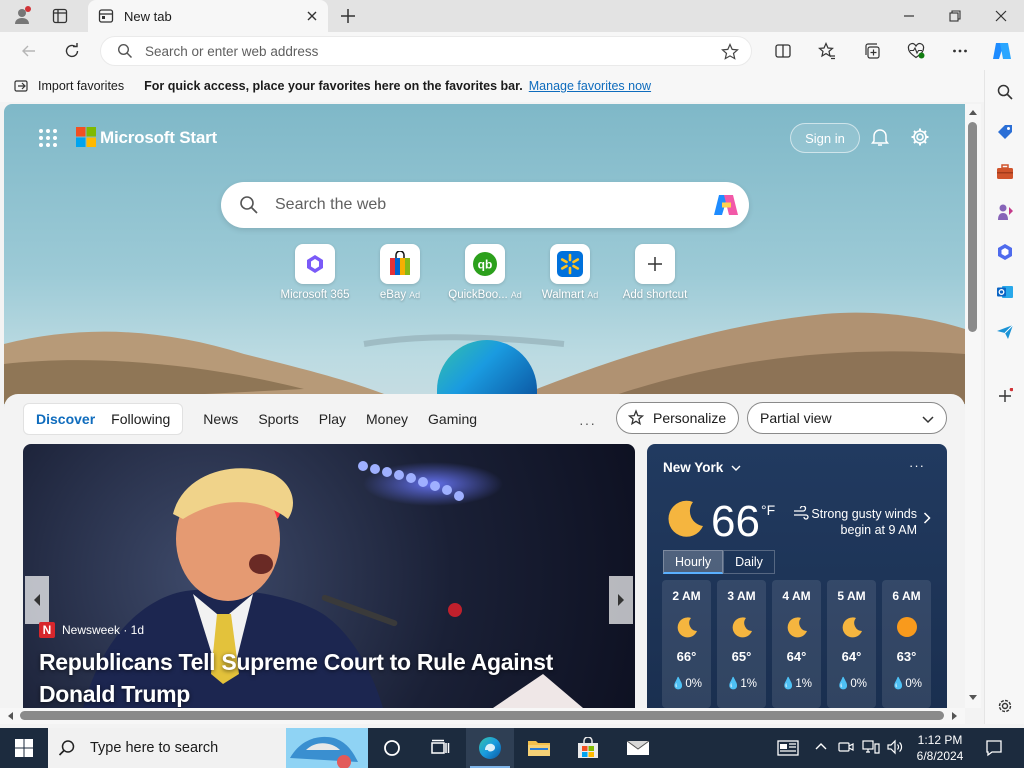 This screenshot has height=768, width=1024. I want to click on hourly-forecast-item: 5 AM 64° 💧0%, so click(851, 644).